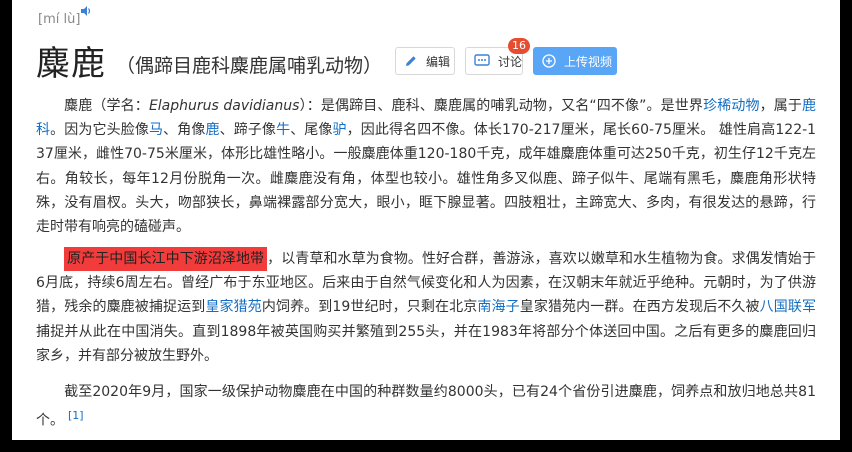 This screenshot has height=452, width=852. Describe the element at coordinates (283, 130) in the screenshot. I see `link-cattle: 牛` at that location.